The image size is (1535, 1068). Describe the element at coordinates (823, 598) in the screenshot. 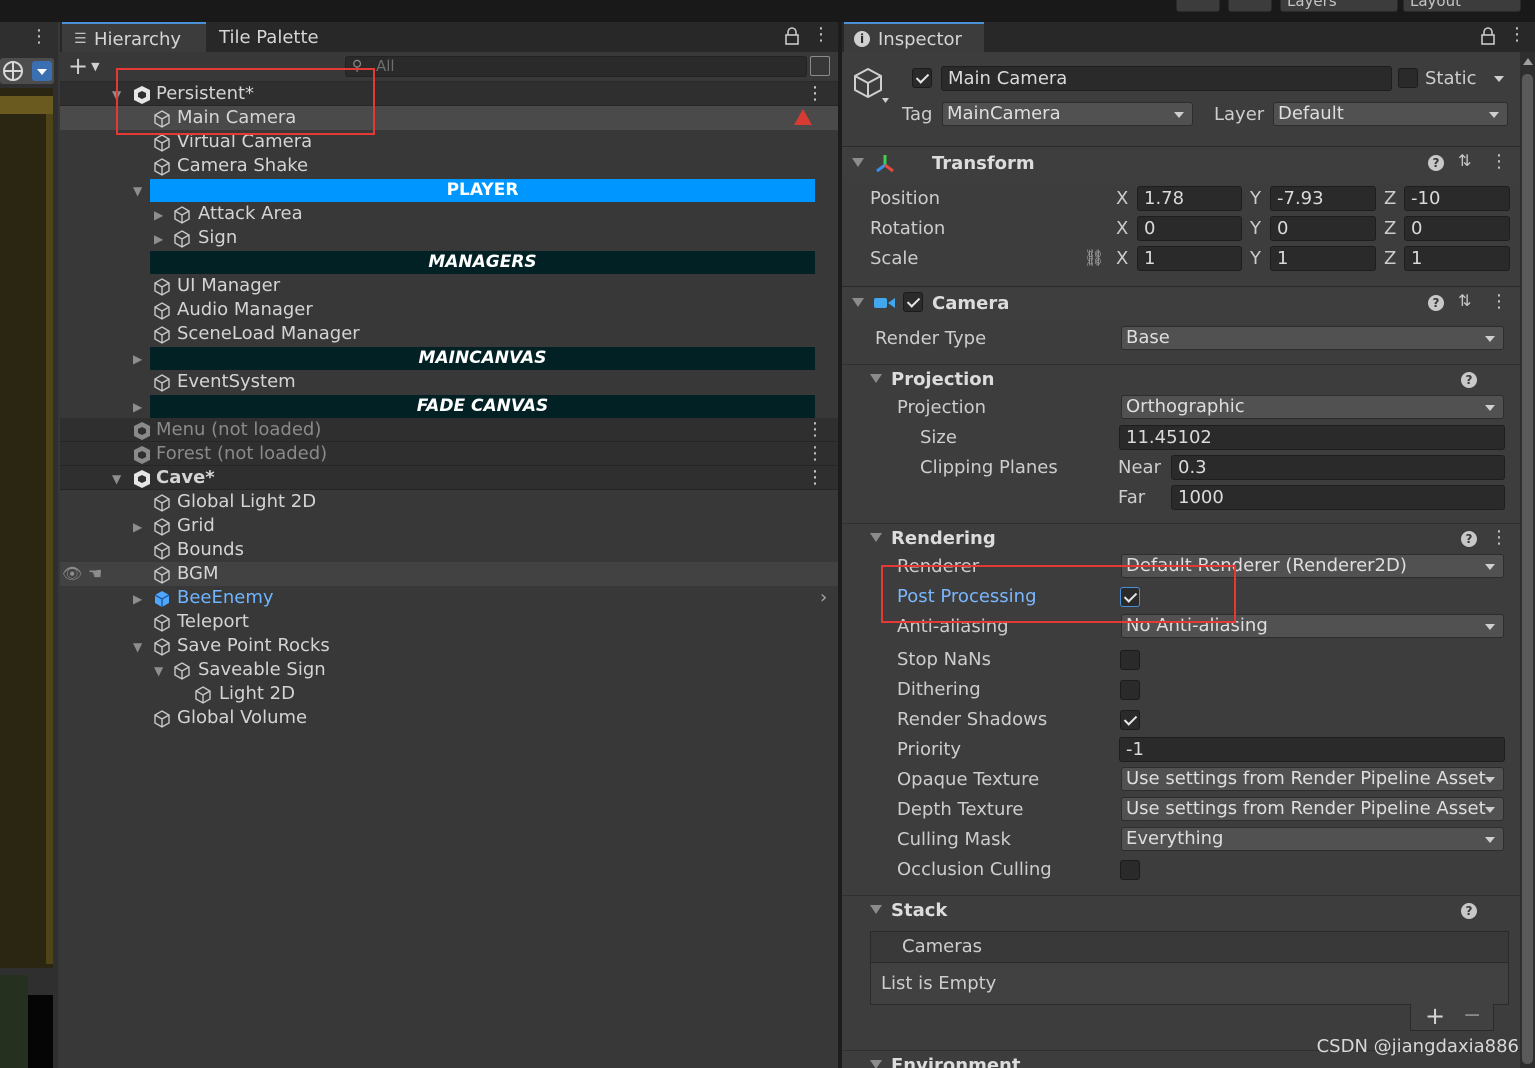

I see `prefab-open-chevron-icon: ›` at that location.